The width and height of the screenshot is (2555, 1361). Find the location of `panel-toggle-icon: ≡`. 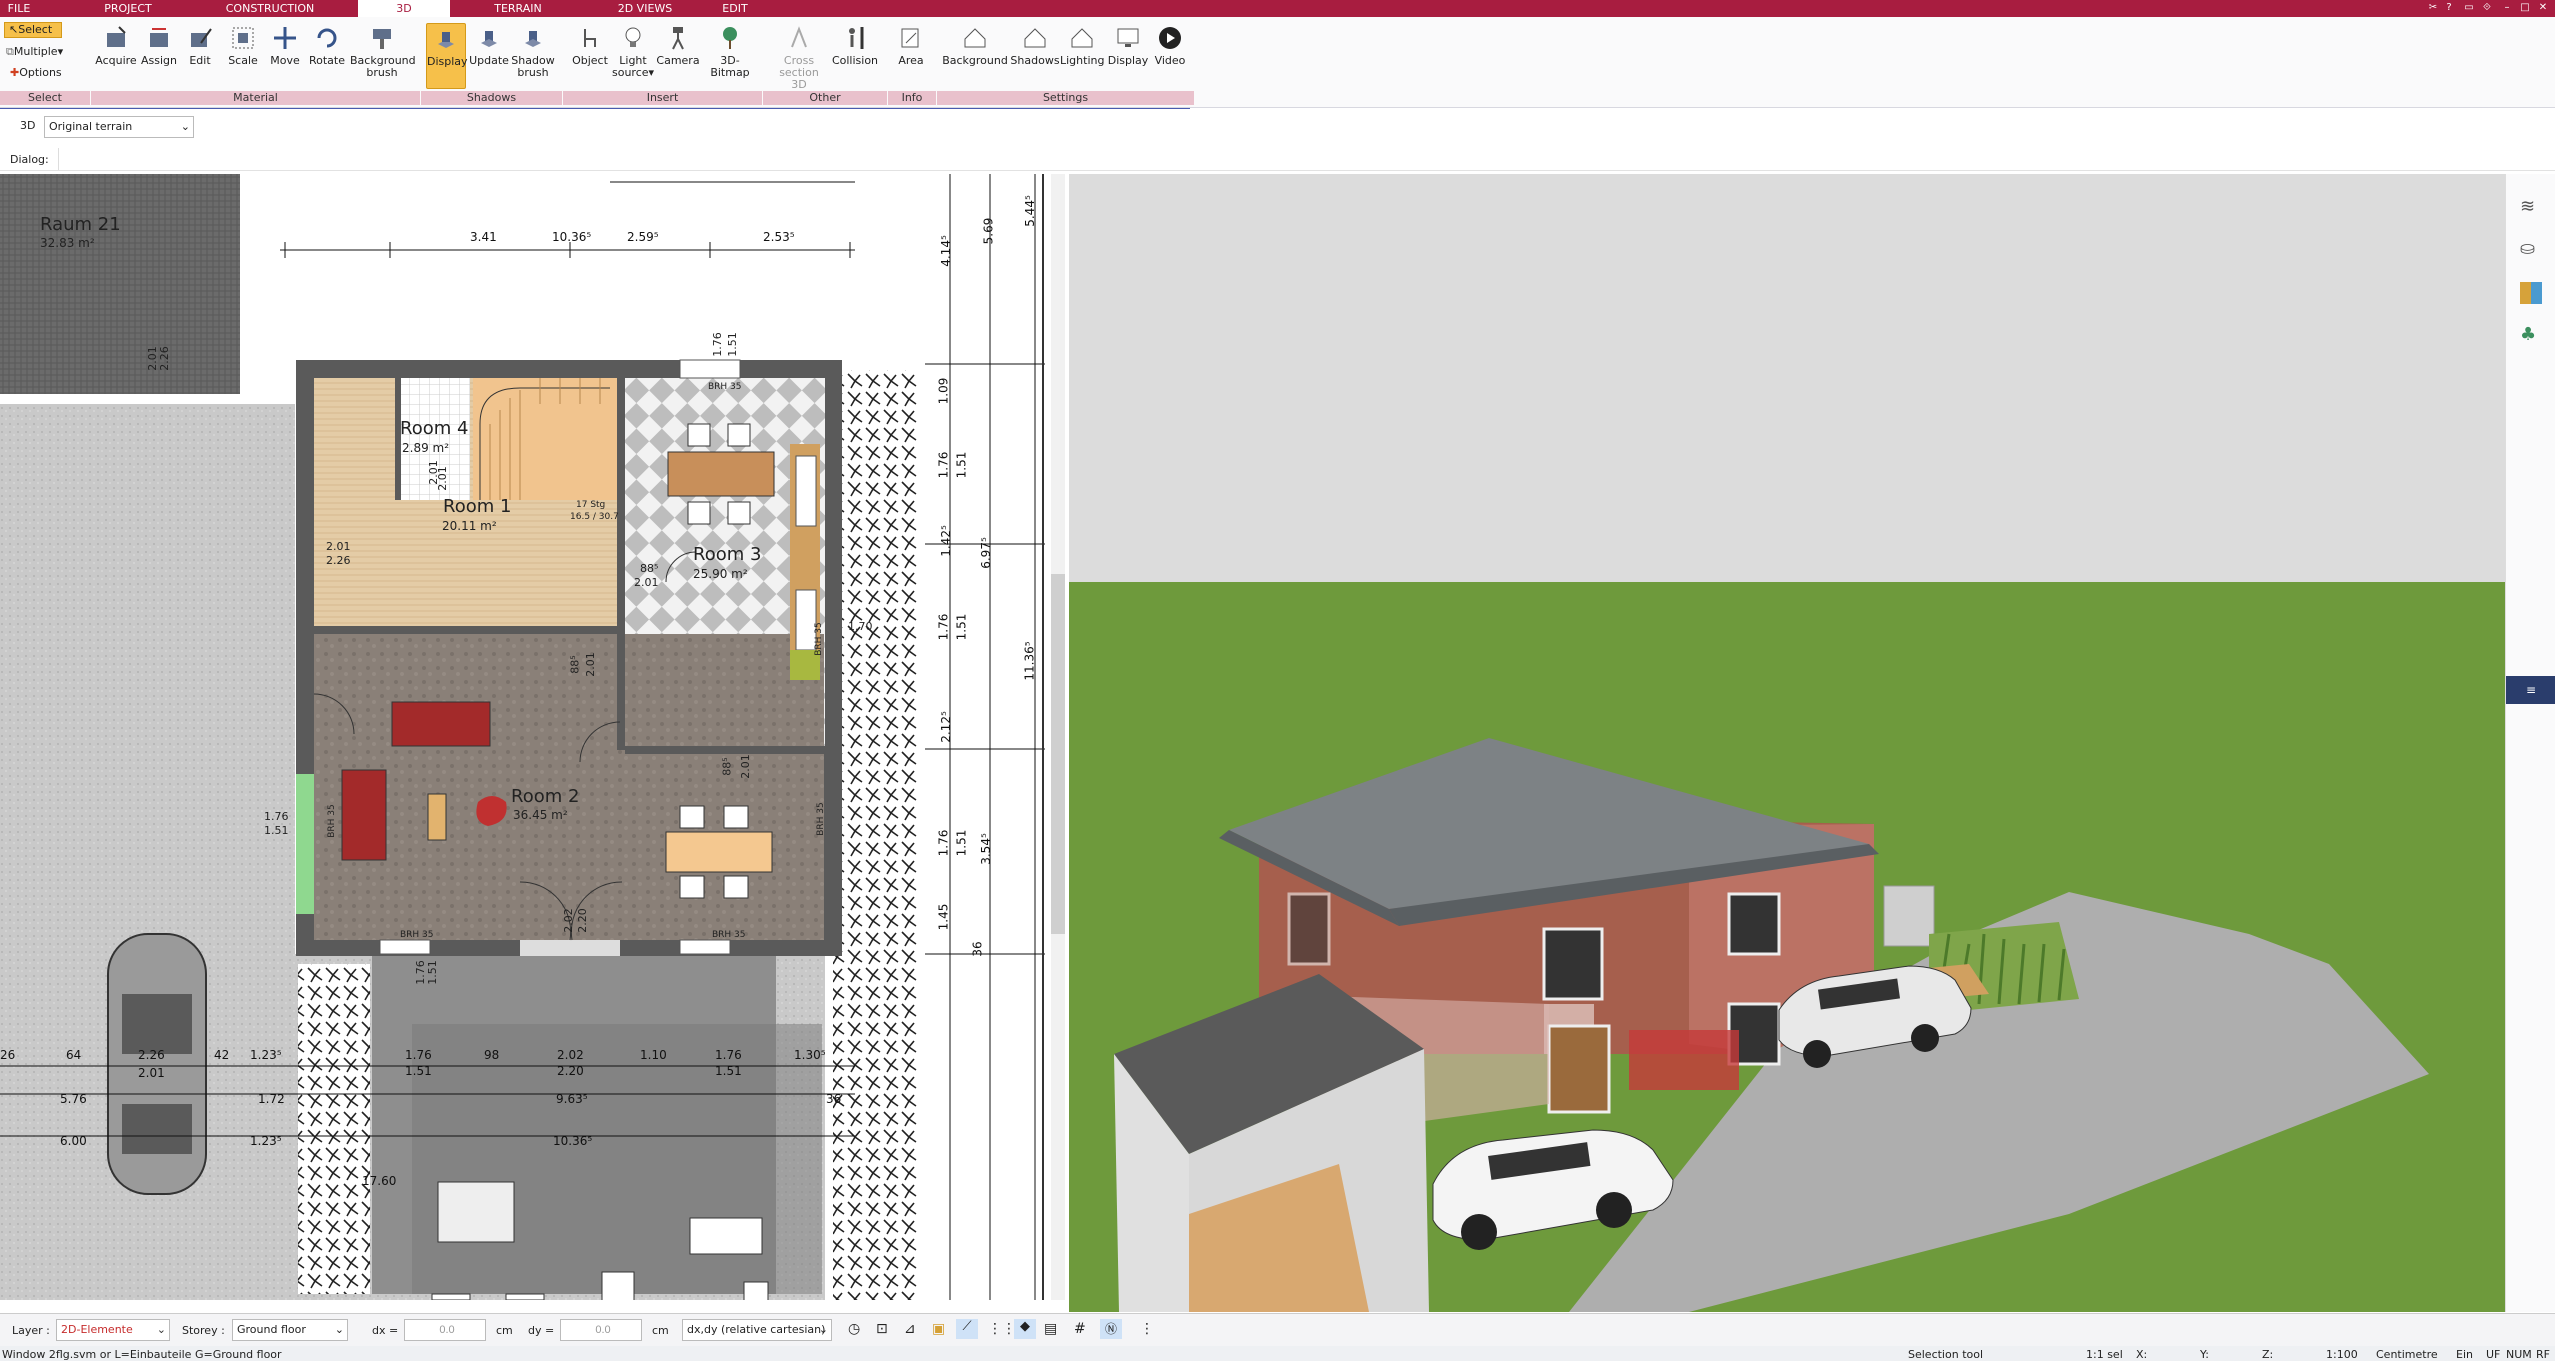

panel-toggle-icon: ≡ is located at coordinates (2530, 690).